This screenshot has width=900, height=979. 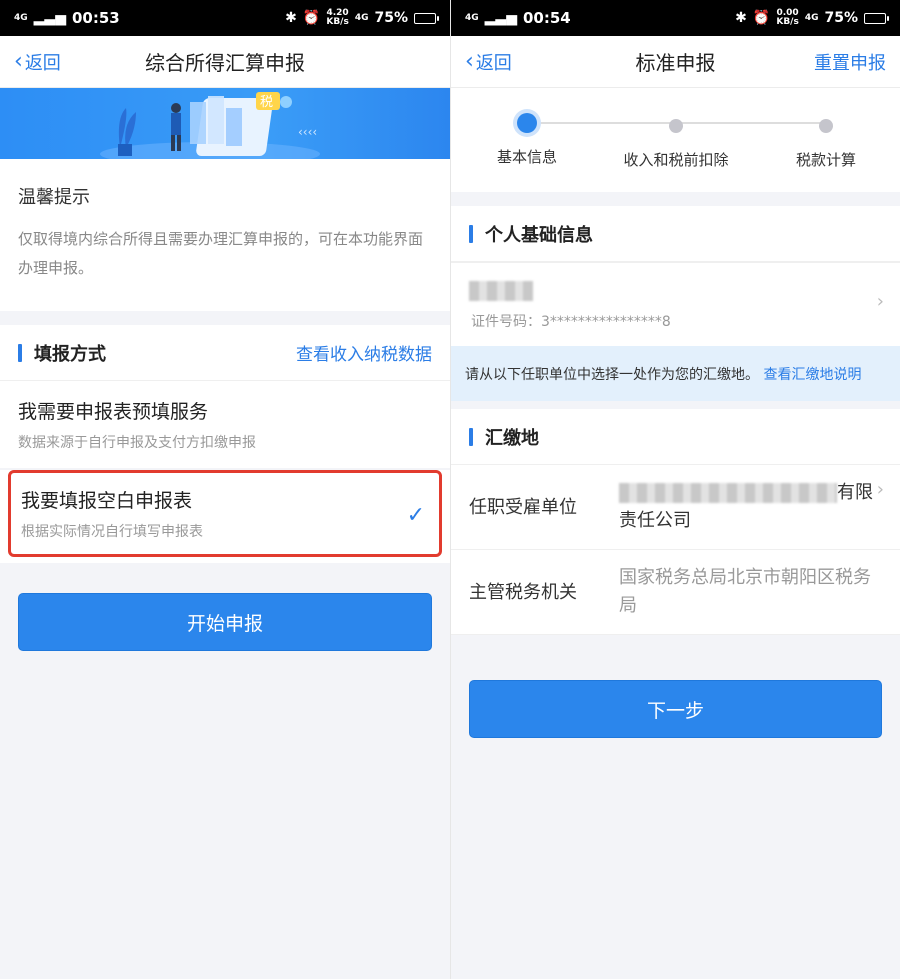 I want to click on tip-card: 温馨提示 仅取得境内综合所得且需要办理汇算申报的，可在本功能界面办理申报。, so click(x=225, y=235).